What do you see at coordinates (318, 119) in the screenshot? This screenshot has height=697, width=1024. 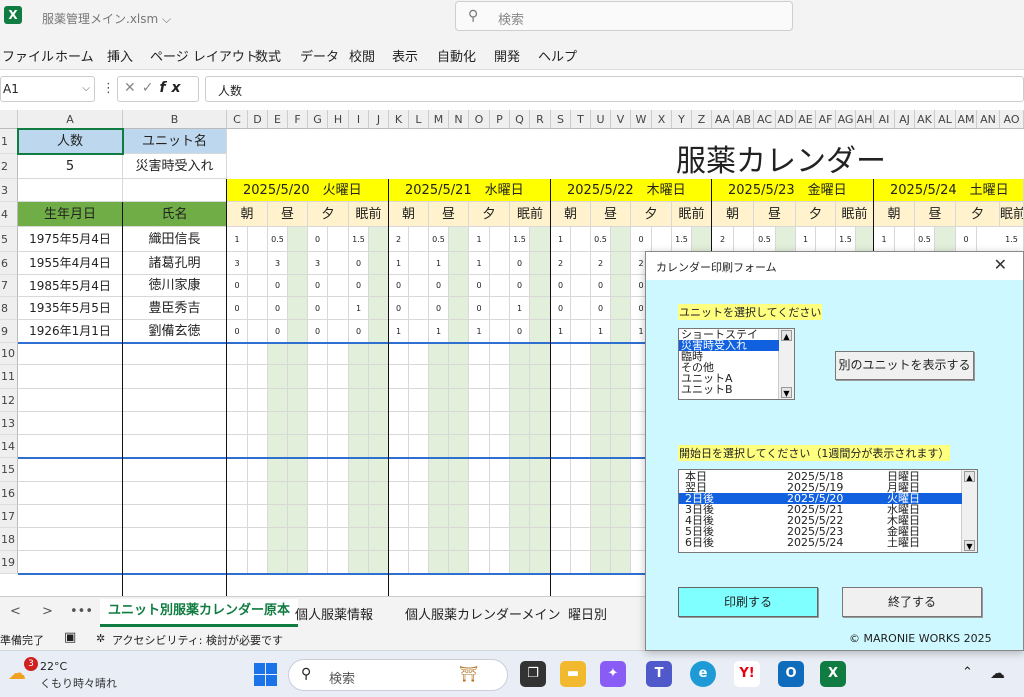 I see `column-header: G` at bounding box center [318, 119].